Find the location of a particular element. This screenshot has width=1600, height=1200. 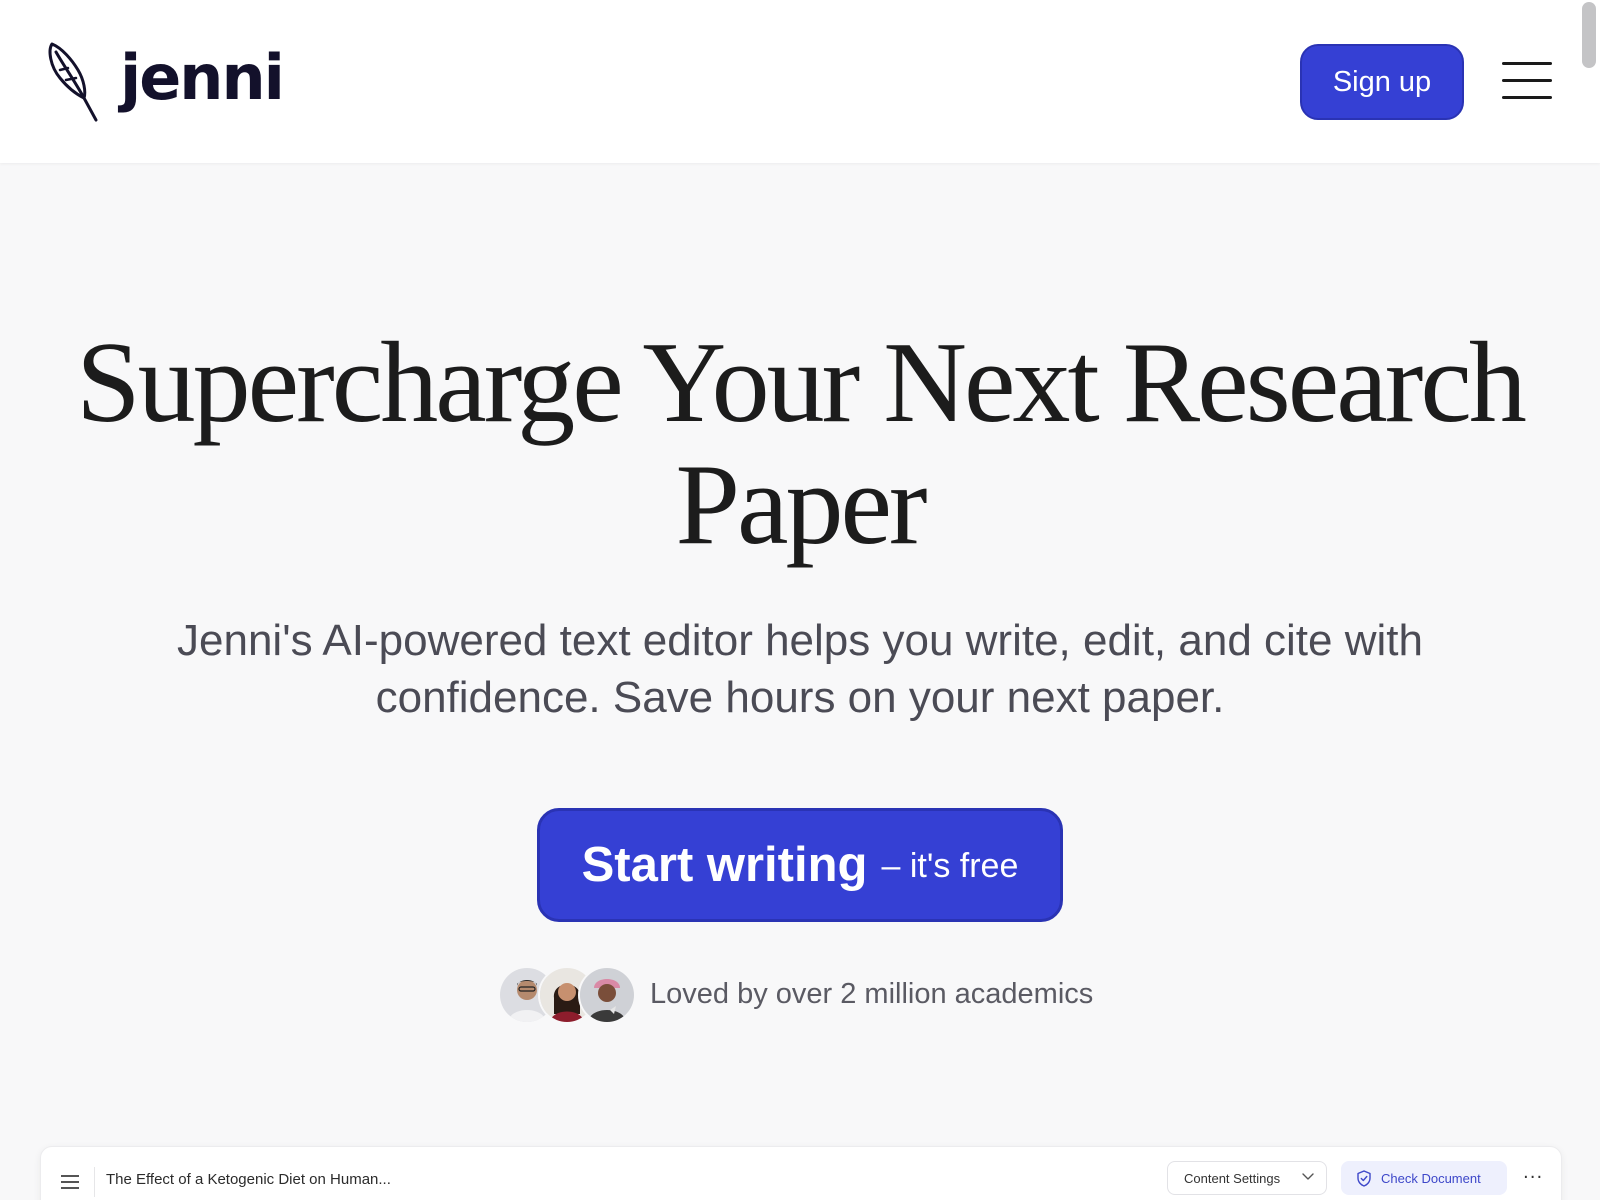

check-document-button: Check Document is located at coordinates (1424, 1178).